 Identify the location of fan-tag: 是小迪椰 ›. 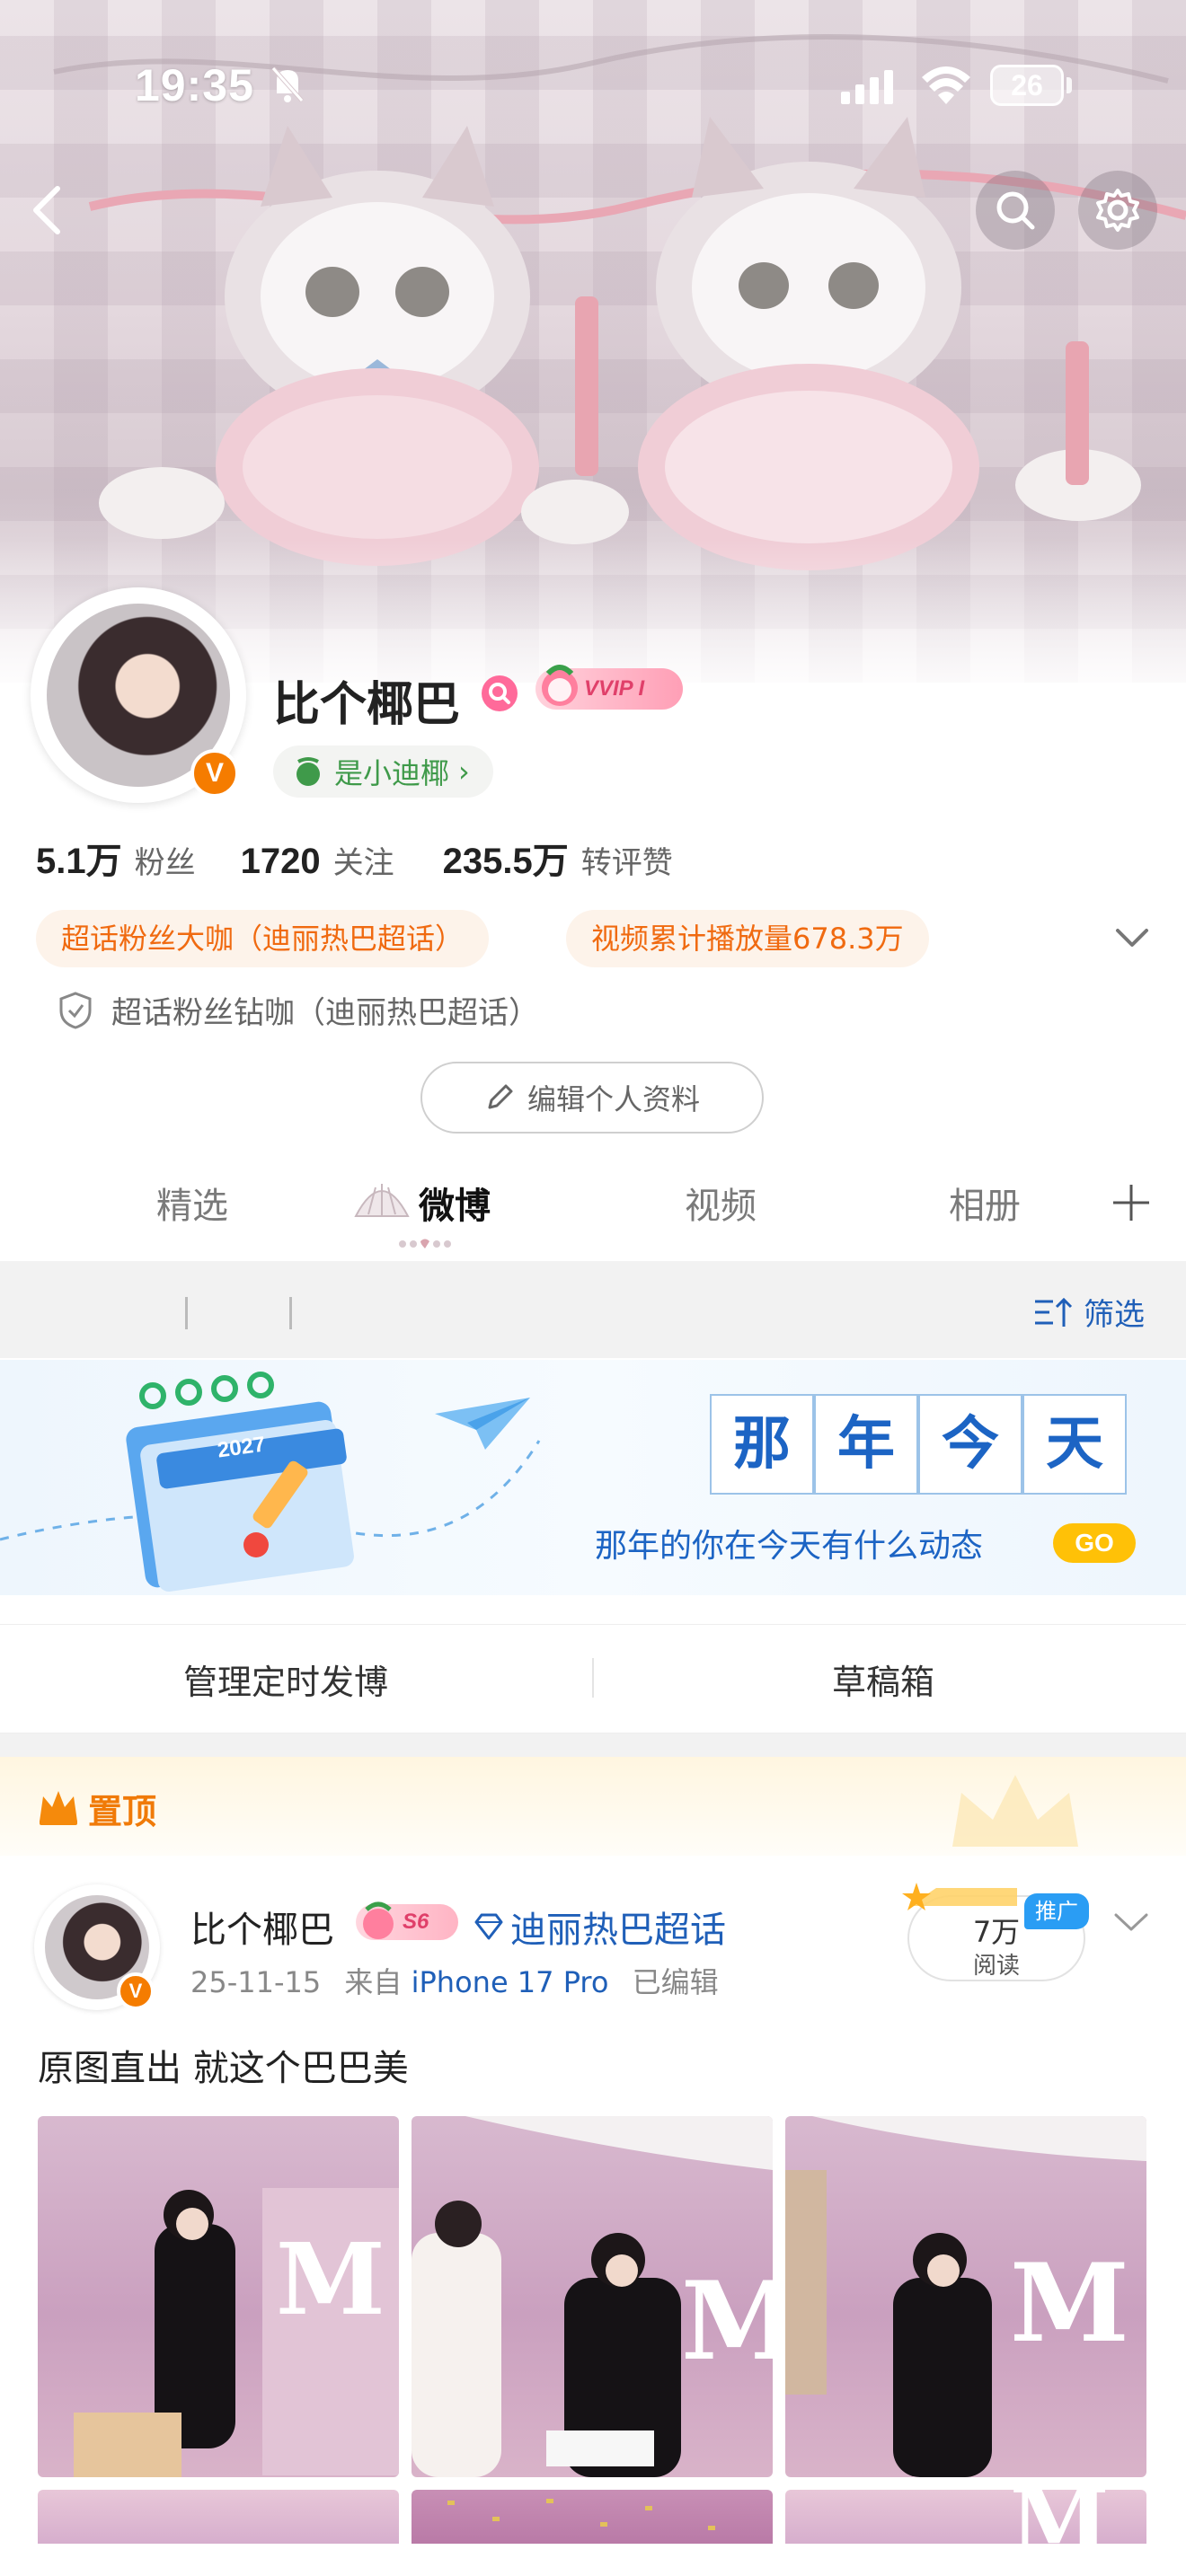
(383, 771).